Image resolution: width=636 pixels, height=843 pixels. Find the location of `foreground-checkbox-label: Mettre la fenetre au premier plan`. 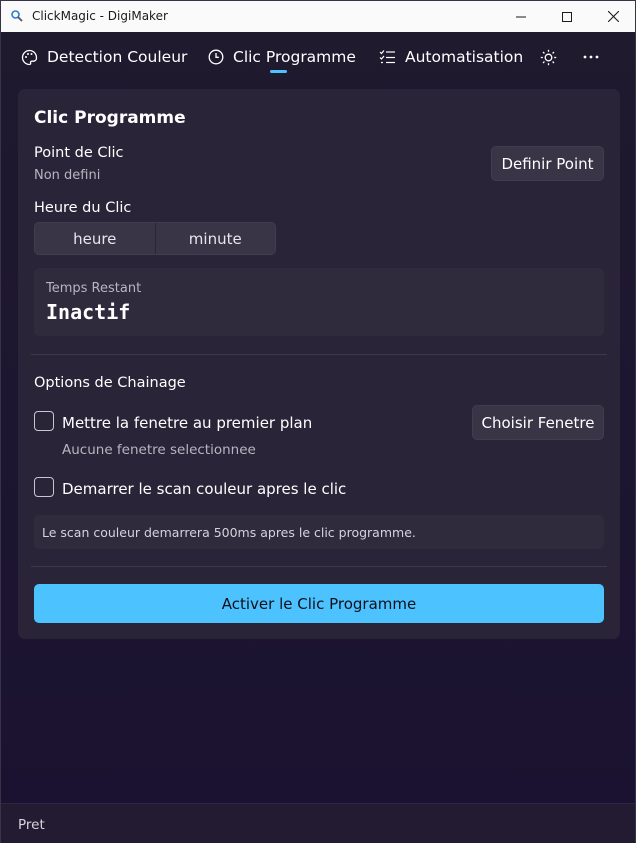

foreground-checkbox-label: Mettre la fenetre au premier plan is located at coordinates (187, 423).